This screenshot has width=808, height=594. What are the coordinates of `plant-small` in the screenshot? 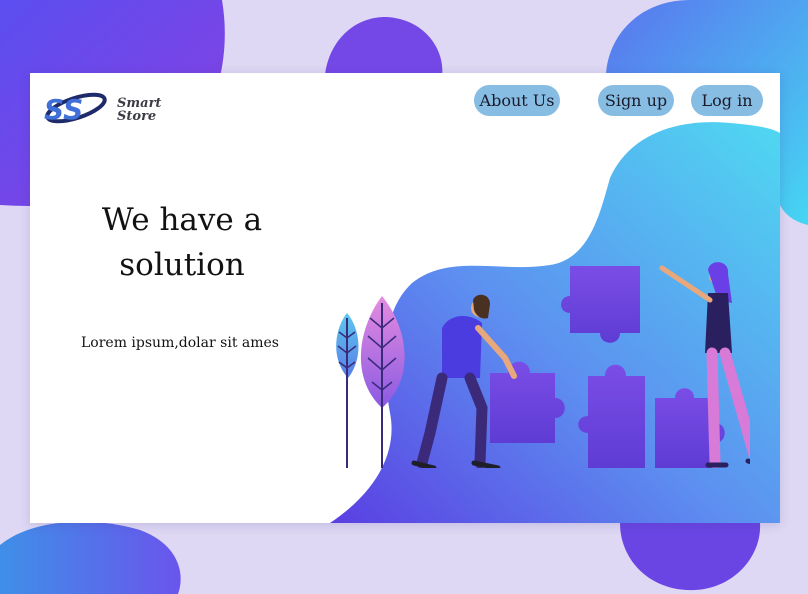 It's located at (347, 390).